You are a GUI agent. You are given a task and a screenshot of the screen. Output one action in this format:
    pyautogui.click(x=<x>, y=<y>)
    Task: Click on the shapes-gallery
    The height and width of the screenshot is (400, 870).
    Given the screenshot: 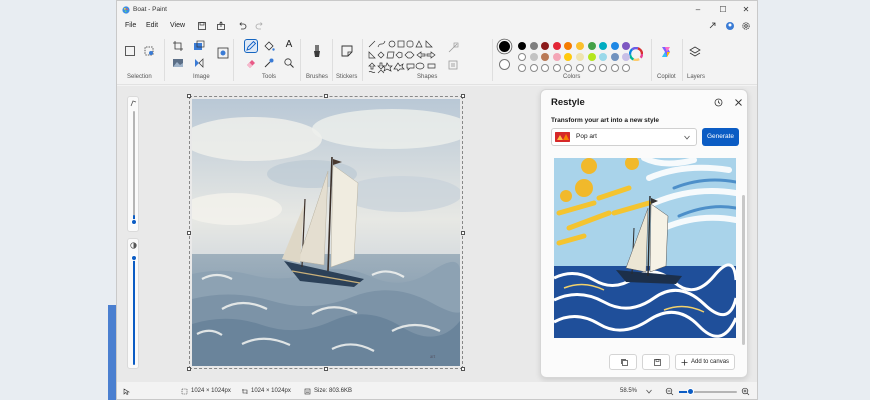 What is the action you would take?
    pyautogui.click(x=404, y=57)
    